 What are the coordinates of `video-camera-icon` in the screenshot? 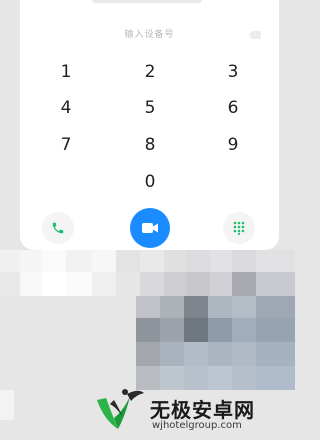 It's located at (150, 228).